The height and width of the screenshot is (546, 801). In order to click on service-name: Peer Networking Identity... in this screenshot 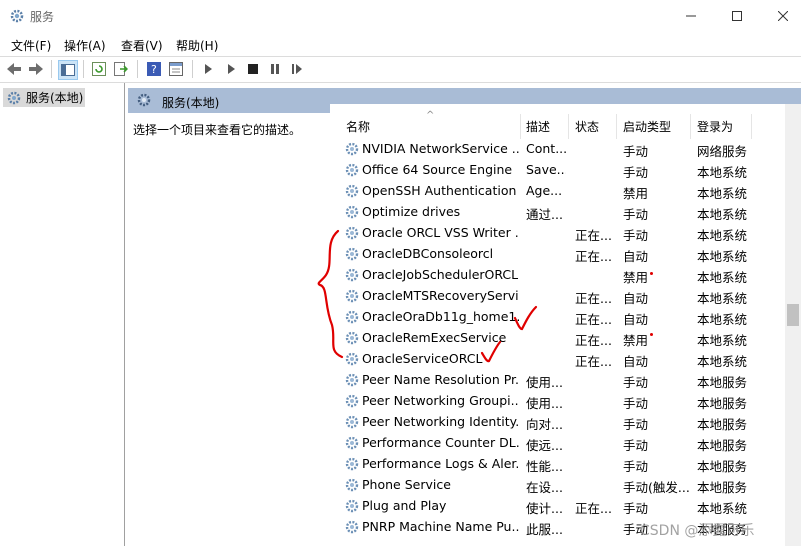, I will do `click(440, 421)`.